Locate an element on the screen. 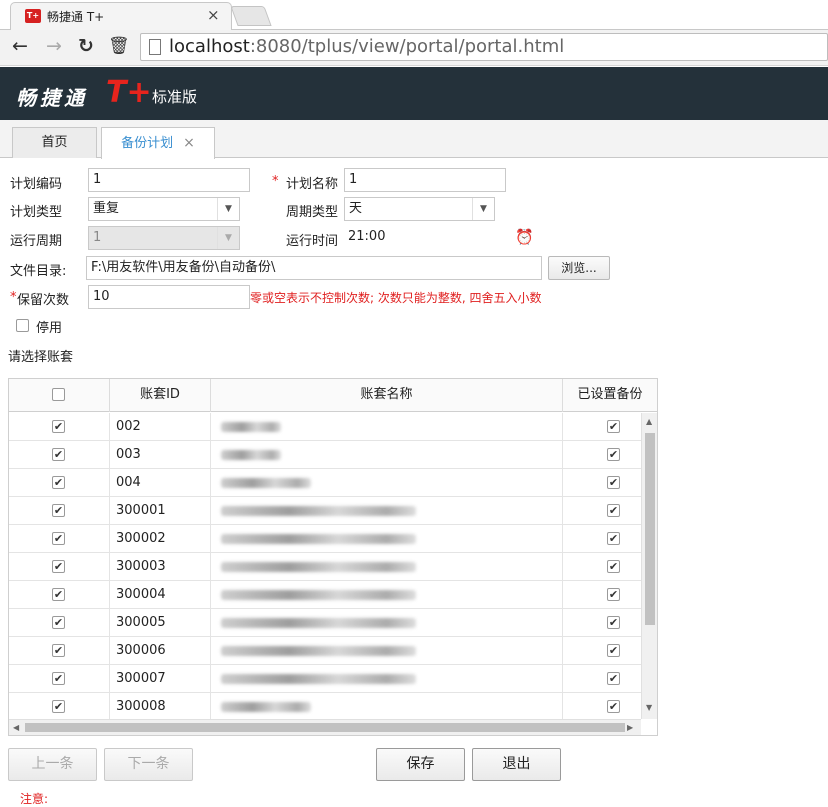 This screenshot has height=807, width=828. tab-close-icon: × is located at coordinates (189, 143).